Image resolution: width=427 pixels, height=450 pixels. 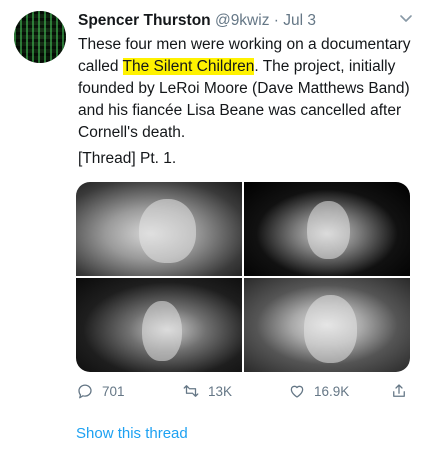 What do you see at coordinates (332, 391) in the screenshot?
I see `like-count: 16.9K` at bounding box center [332, 391].